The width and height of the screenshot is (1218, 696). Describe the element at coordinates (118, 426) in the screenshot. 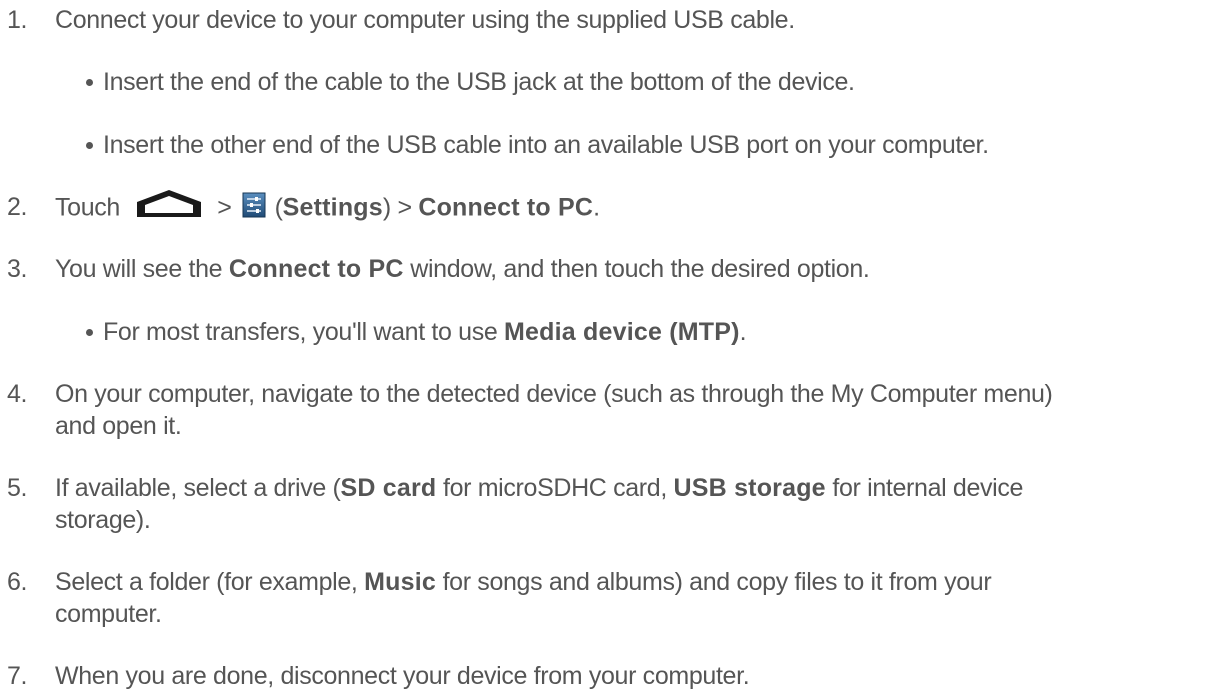

I see `step-text: and open it.` at that location.